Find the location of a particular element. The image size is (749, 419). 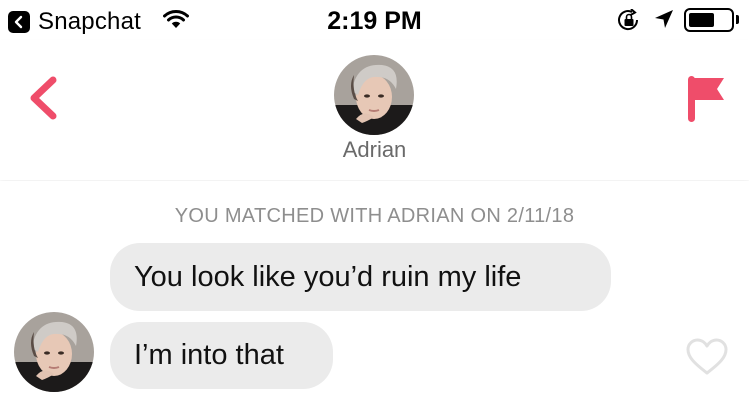

status-bar: Snapchat 2:19 PM is located at coordinates (374, 20).